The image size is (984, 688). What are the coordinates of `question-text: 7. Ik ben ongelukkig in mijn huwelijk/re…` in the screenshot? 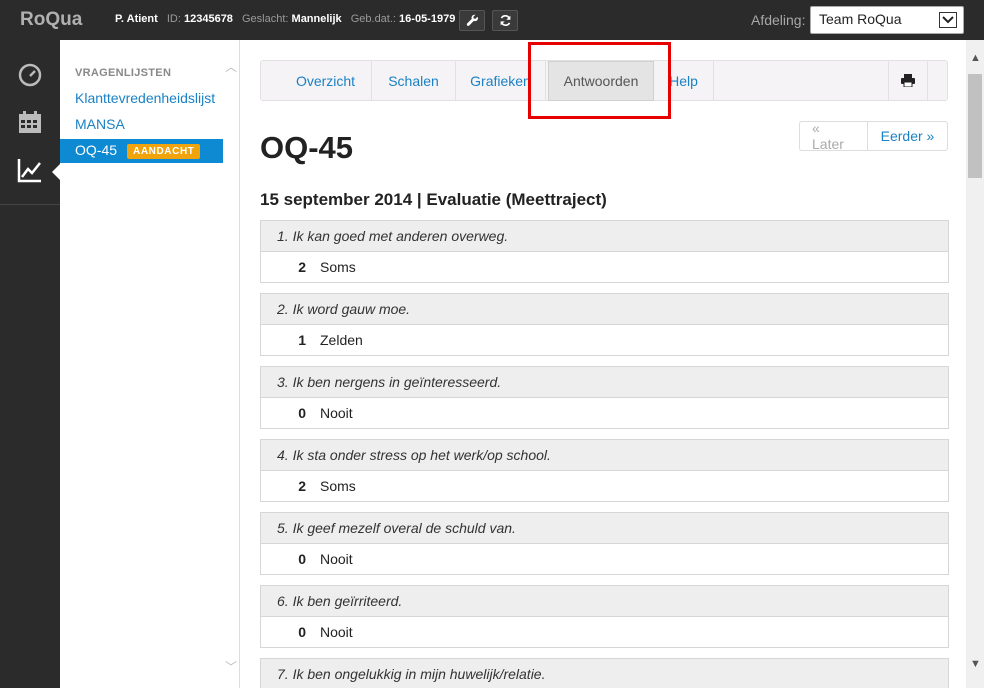 It's located at (604, 673).